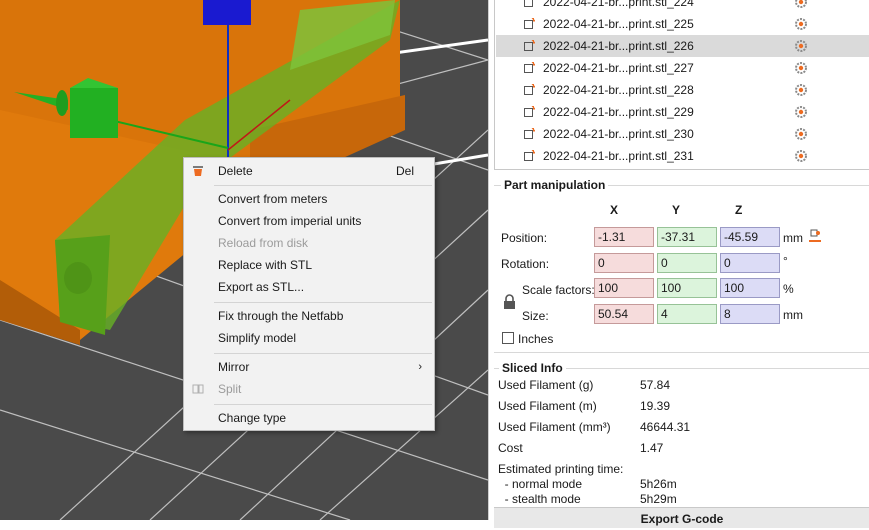 The height and width of the screenshot is (530, 869). What do you see at coordinates (561, 469) in the screenshot?
I see `sliced-info-key: Estimated printing time:` at bounding box center [561, 469].